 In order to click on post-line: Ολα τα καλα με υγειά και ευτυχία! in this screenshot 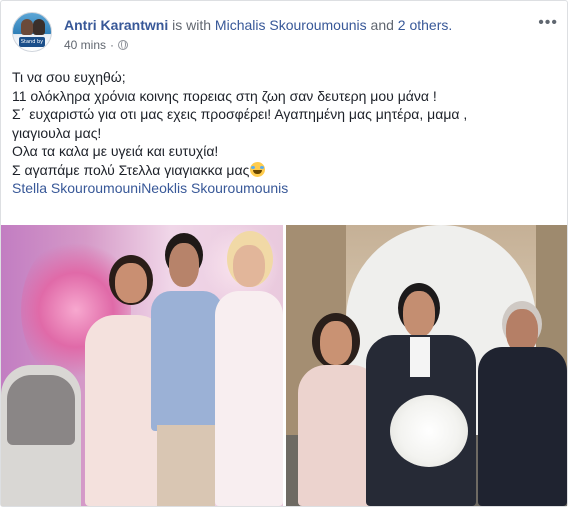, I will do `click(115, 151)`.